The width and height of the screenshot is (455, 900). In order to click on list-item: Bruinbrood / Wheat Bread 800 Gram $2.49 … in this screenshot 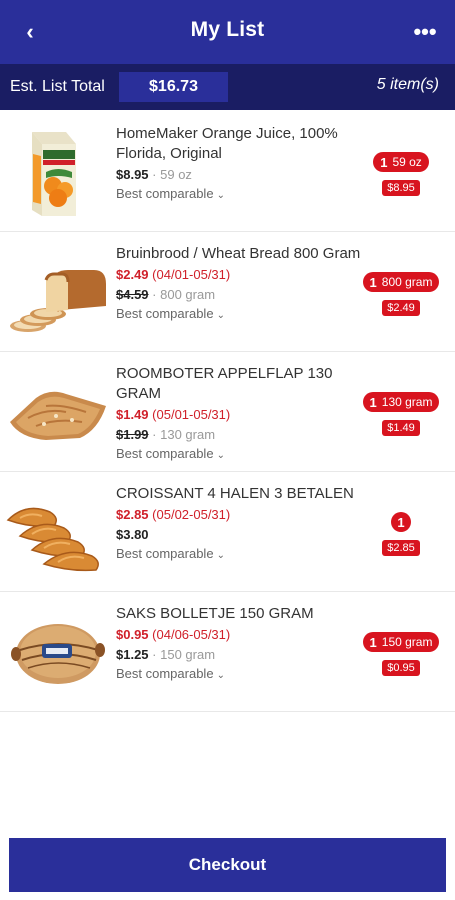, I will do `click(227, 292)`.